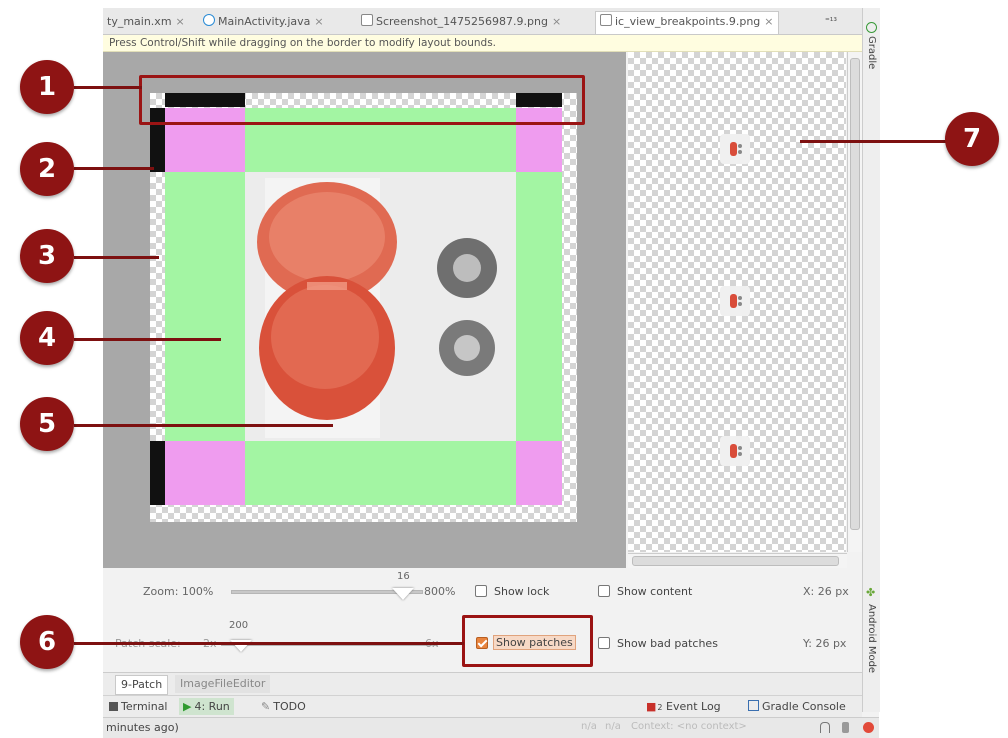 The height and width of the screenshot is (738, 1008). I want to click on android-model-tool-window: Android Mode, so click(871, 638).